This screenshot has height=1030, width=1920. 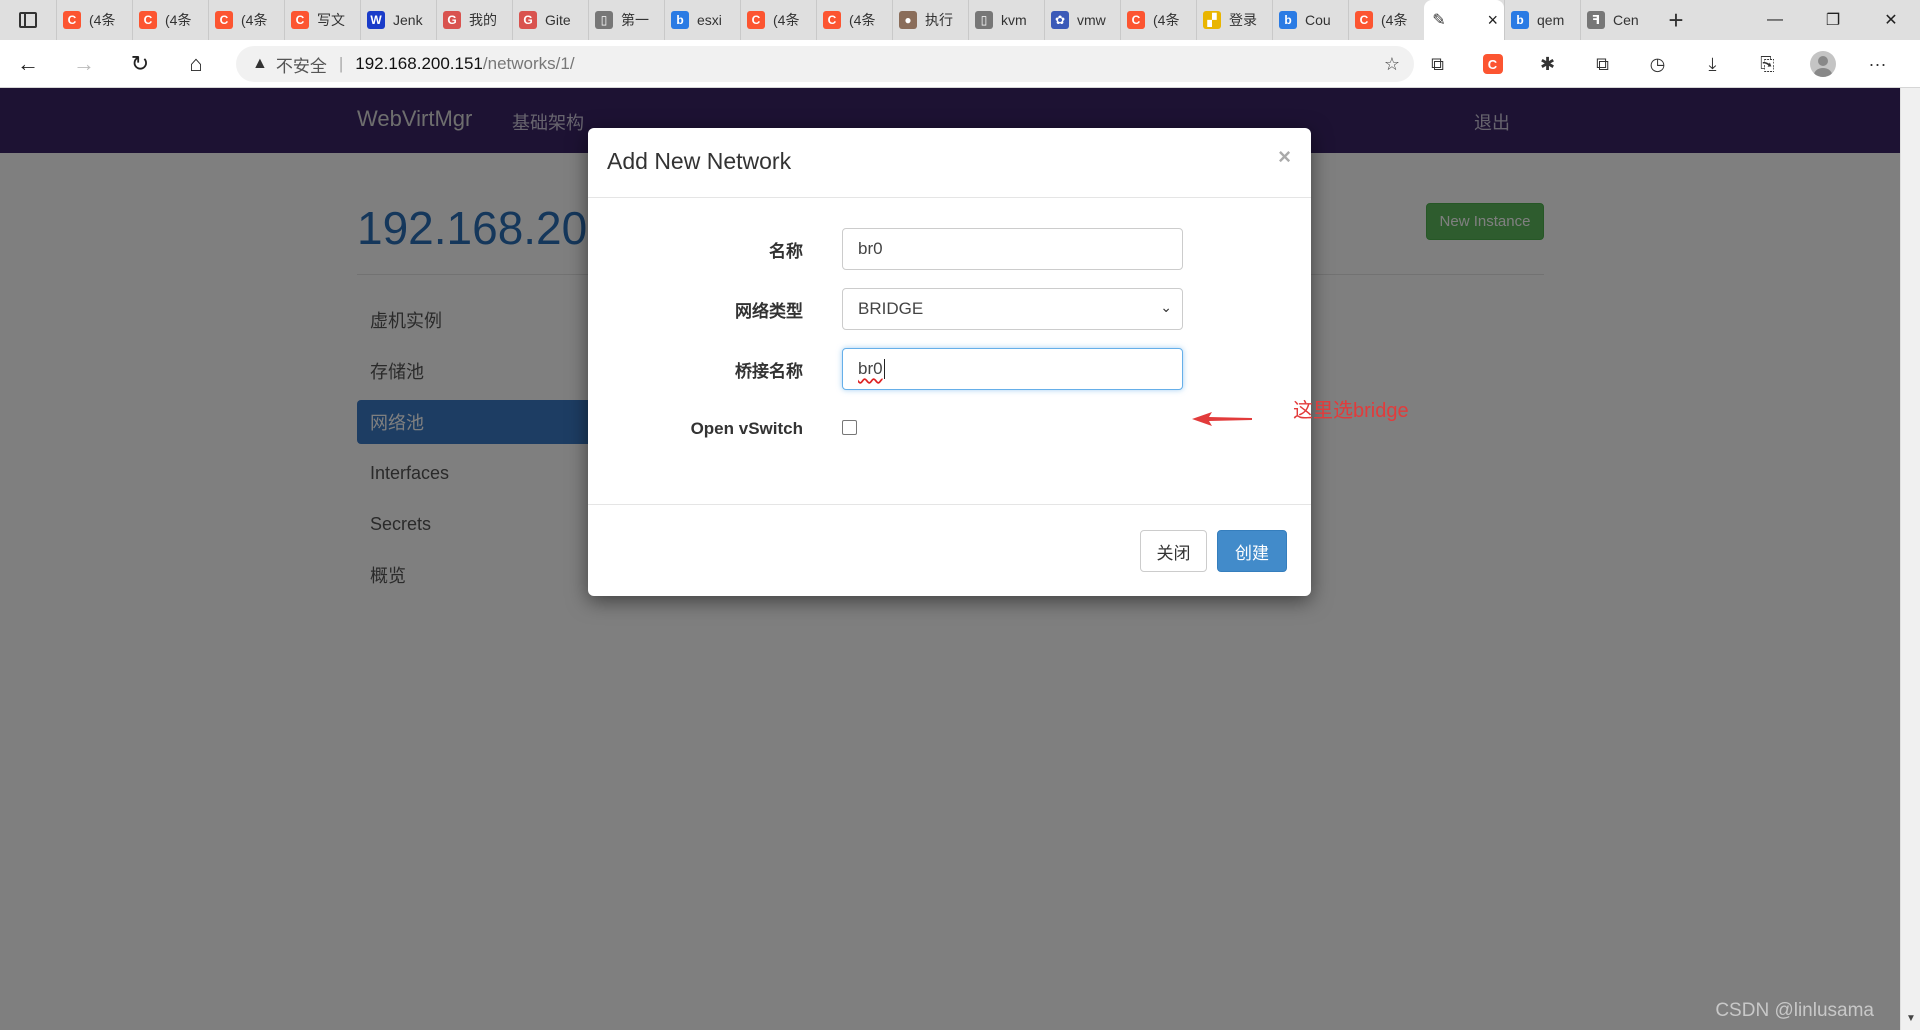 What do you see at coordinates (1318, 20) in the screenshot?
I see `tab-title: Cou` at bounding box center [1318, 20].